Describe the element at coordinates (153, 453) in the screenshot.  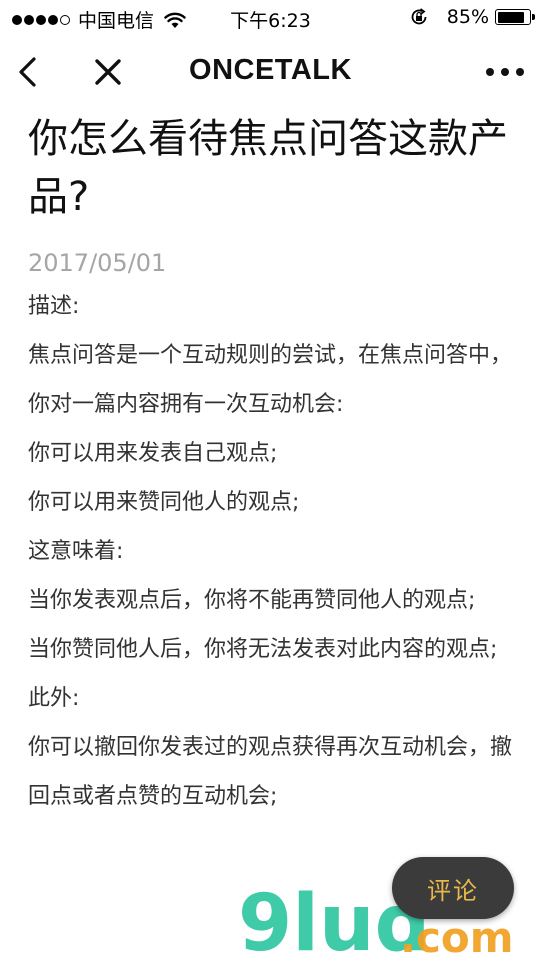
I see `paragraph: 你可以用来发表自己观点;` at that location.